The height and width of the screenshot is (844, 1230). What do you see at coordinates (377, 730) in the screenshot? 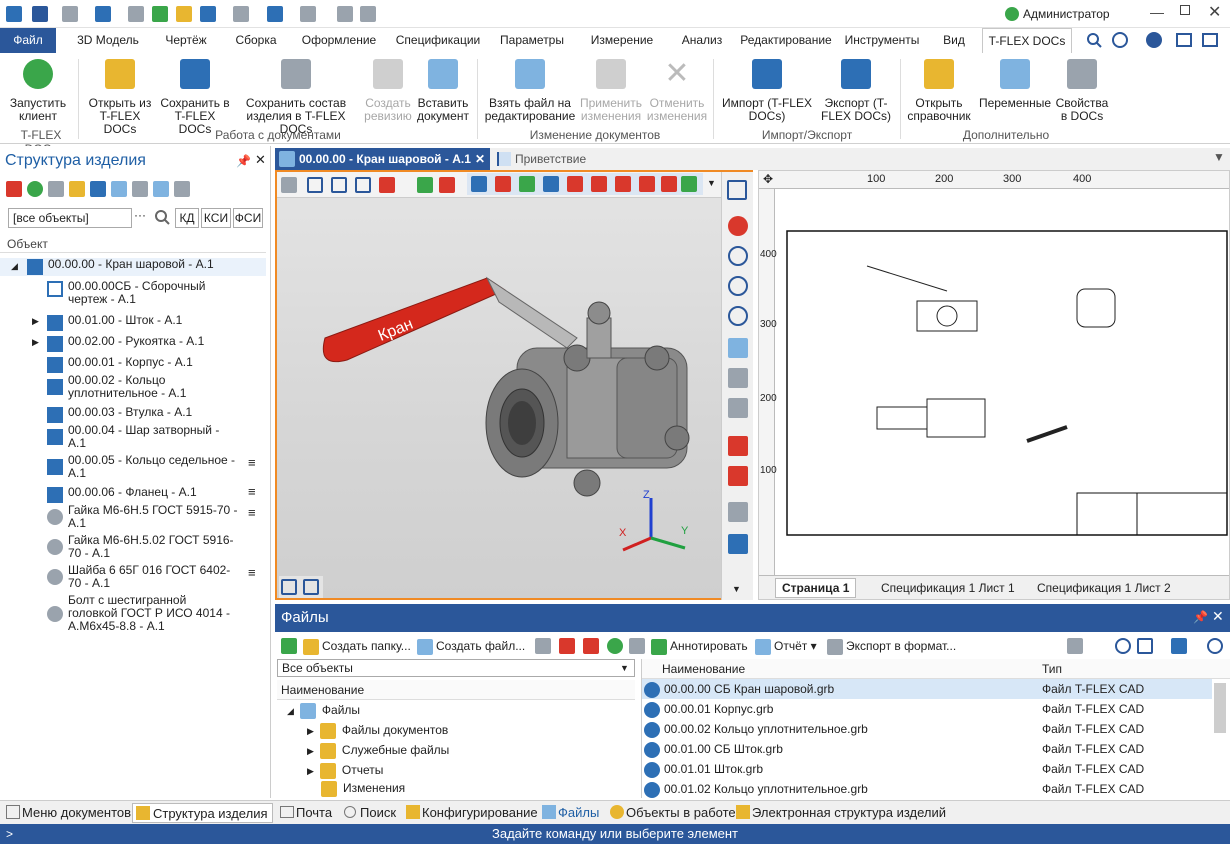
I see `tree-node: ▶ Файлы документов` at bounding box center [377, 730].